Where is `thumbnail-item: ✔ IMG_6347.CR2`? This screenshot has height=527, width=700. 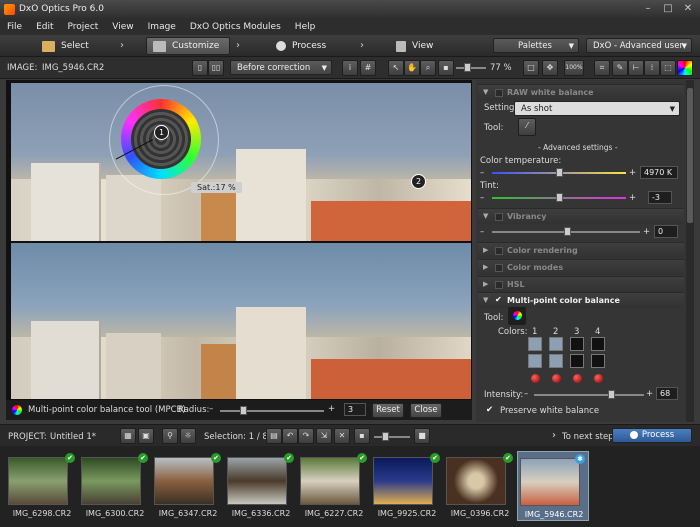 thumbnail-item: ✔ IMG_6347.CR2 is located at coordinates (188, 486).